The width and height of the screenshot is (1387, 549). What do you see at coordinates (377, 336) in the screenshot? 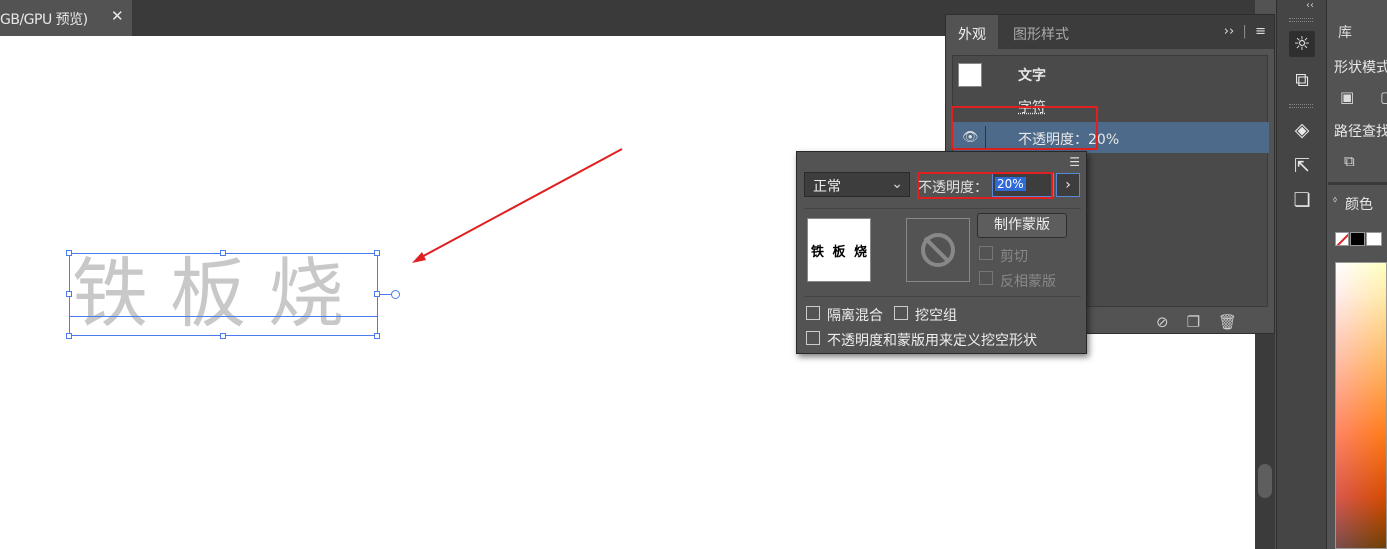
I see `resize-handle-br` at bounding box center [377, 336].